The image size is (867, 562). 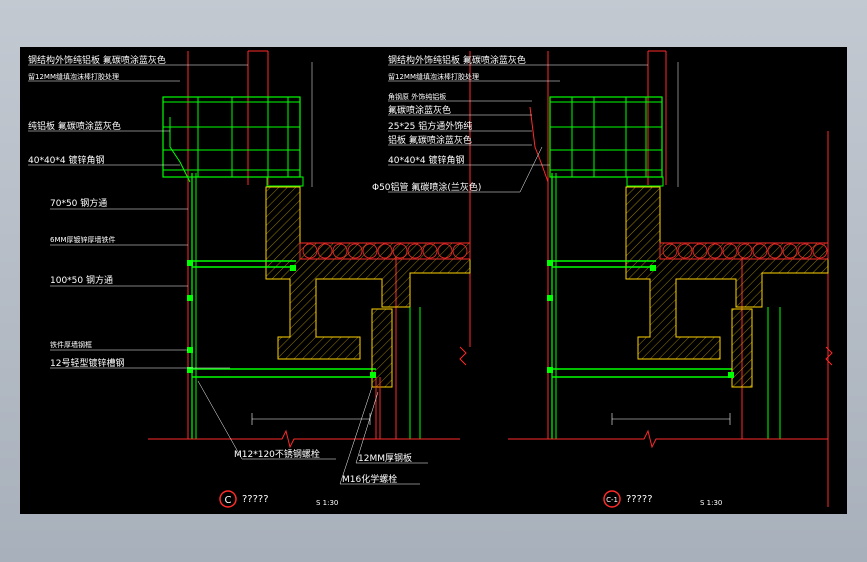 What do you see at coordinates (417, 96) in the screenshot?
I see `right-label-2: 角钢原 外饰纯铝板` at bounding box center [417, 96].